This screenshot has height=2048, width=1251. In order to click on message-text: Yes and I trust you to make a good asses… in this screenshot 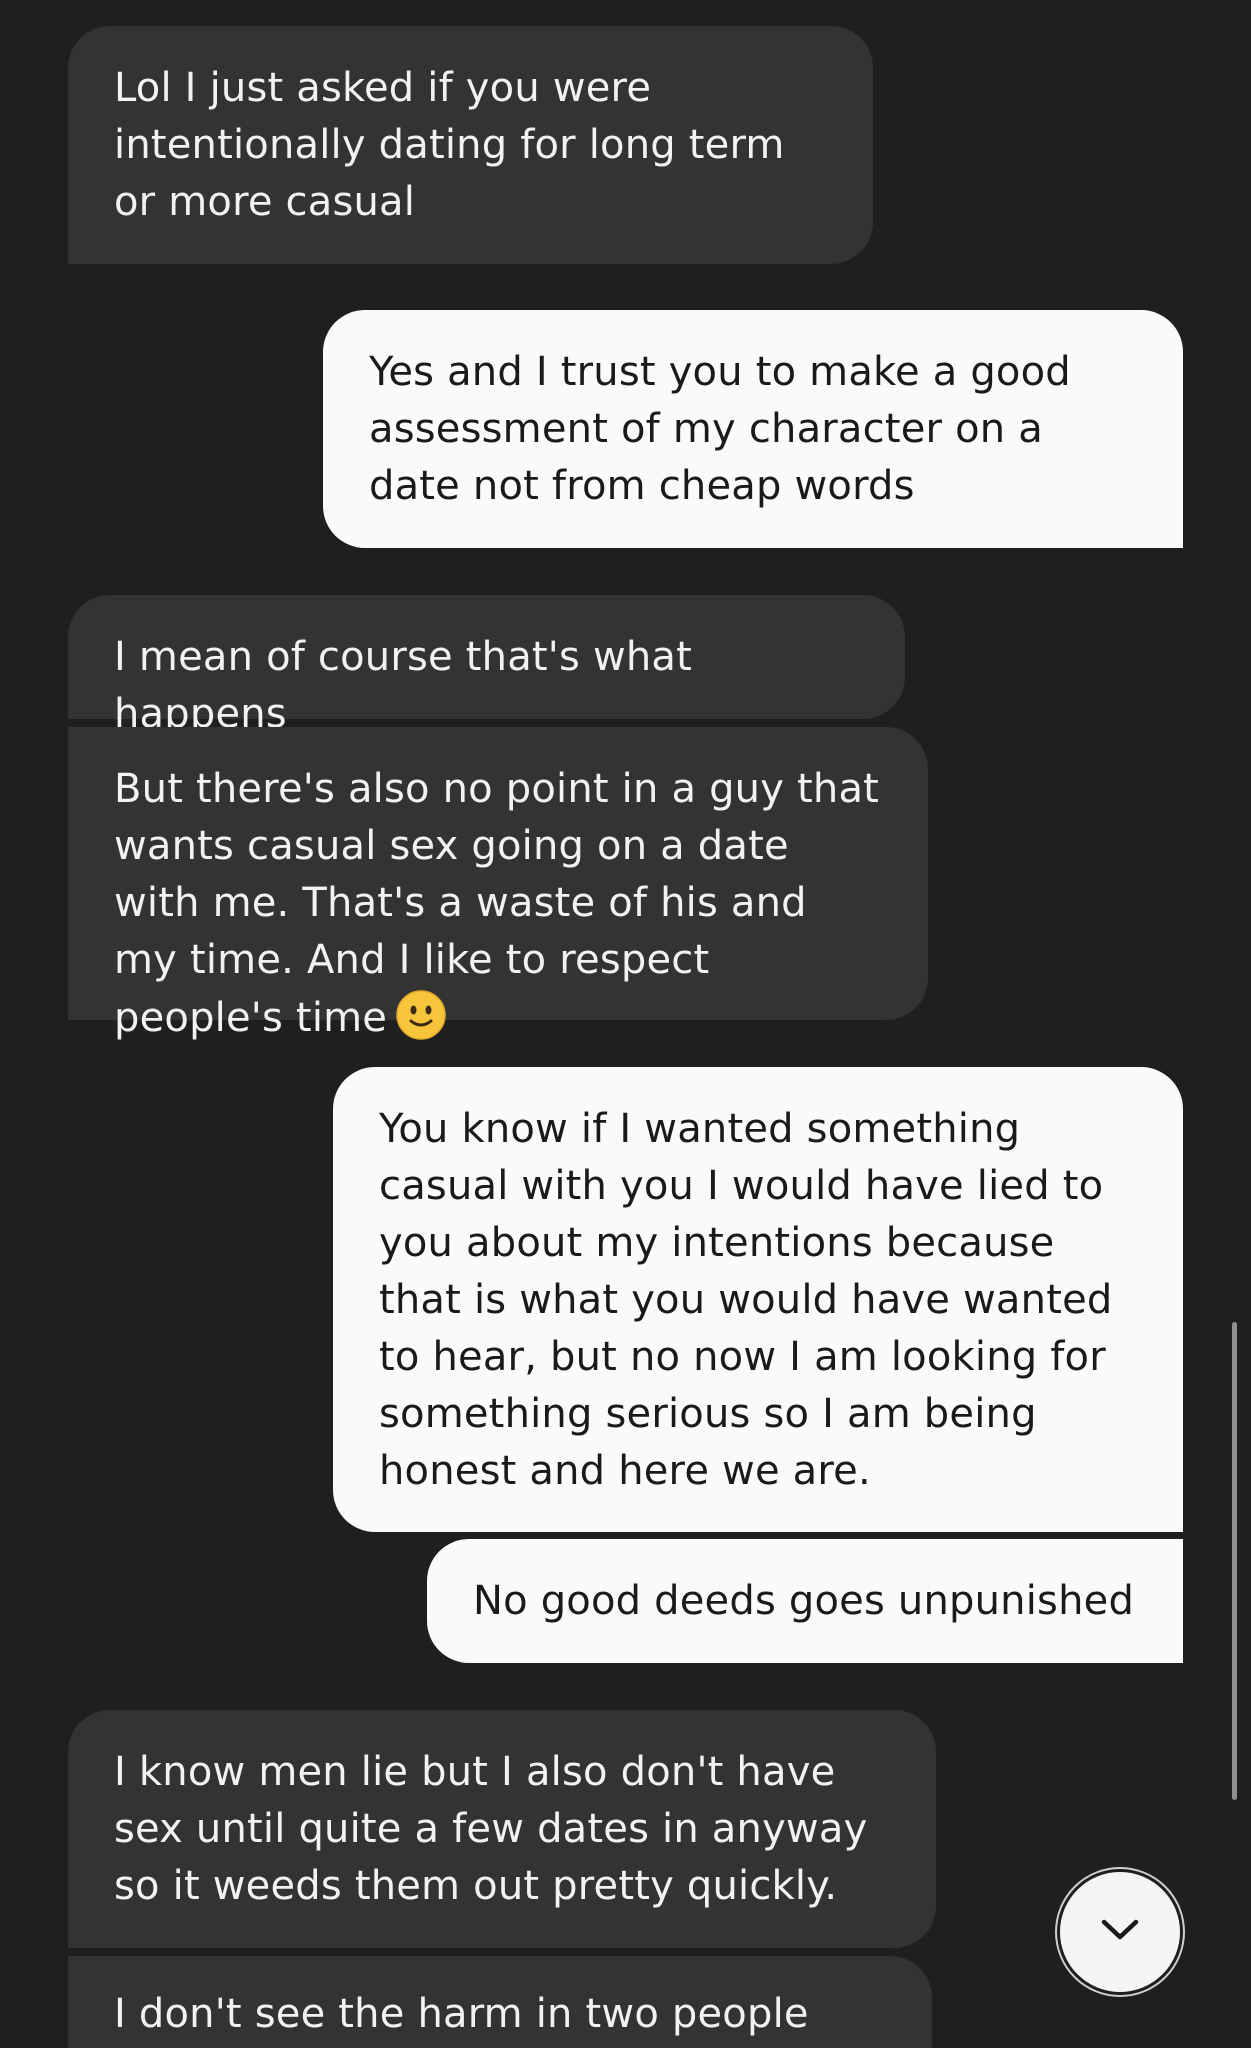, I will do `click(720, 429)`.